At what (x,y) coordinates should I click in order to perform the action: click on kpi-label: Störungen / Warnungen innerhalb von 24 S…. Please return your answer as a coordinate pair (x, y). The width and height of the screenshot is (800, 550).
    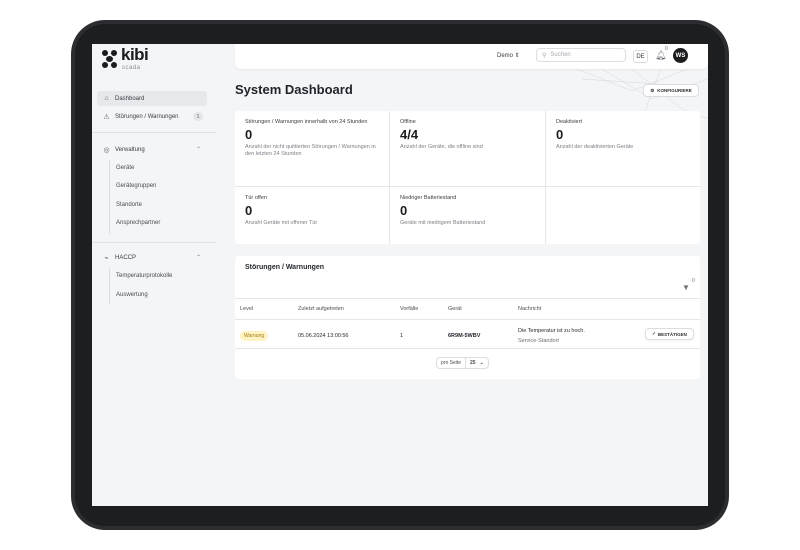
    Looking at the image, I should click on (306, 122).